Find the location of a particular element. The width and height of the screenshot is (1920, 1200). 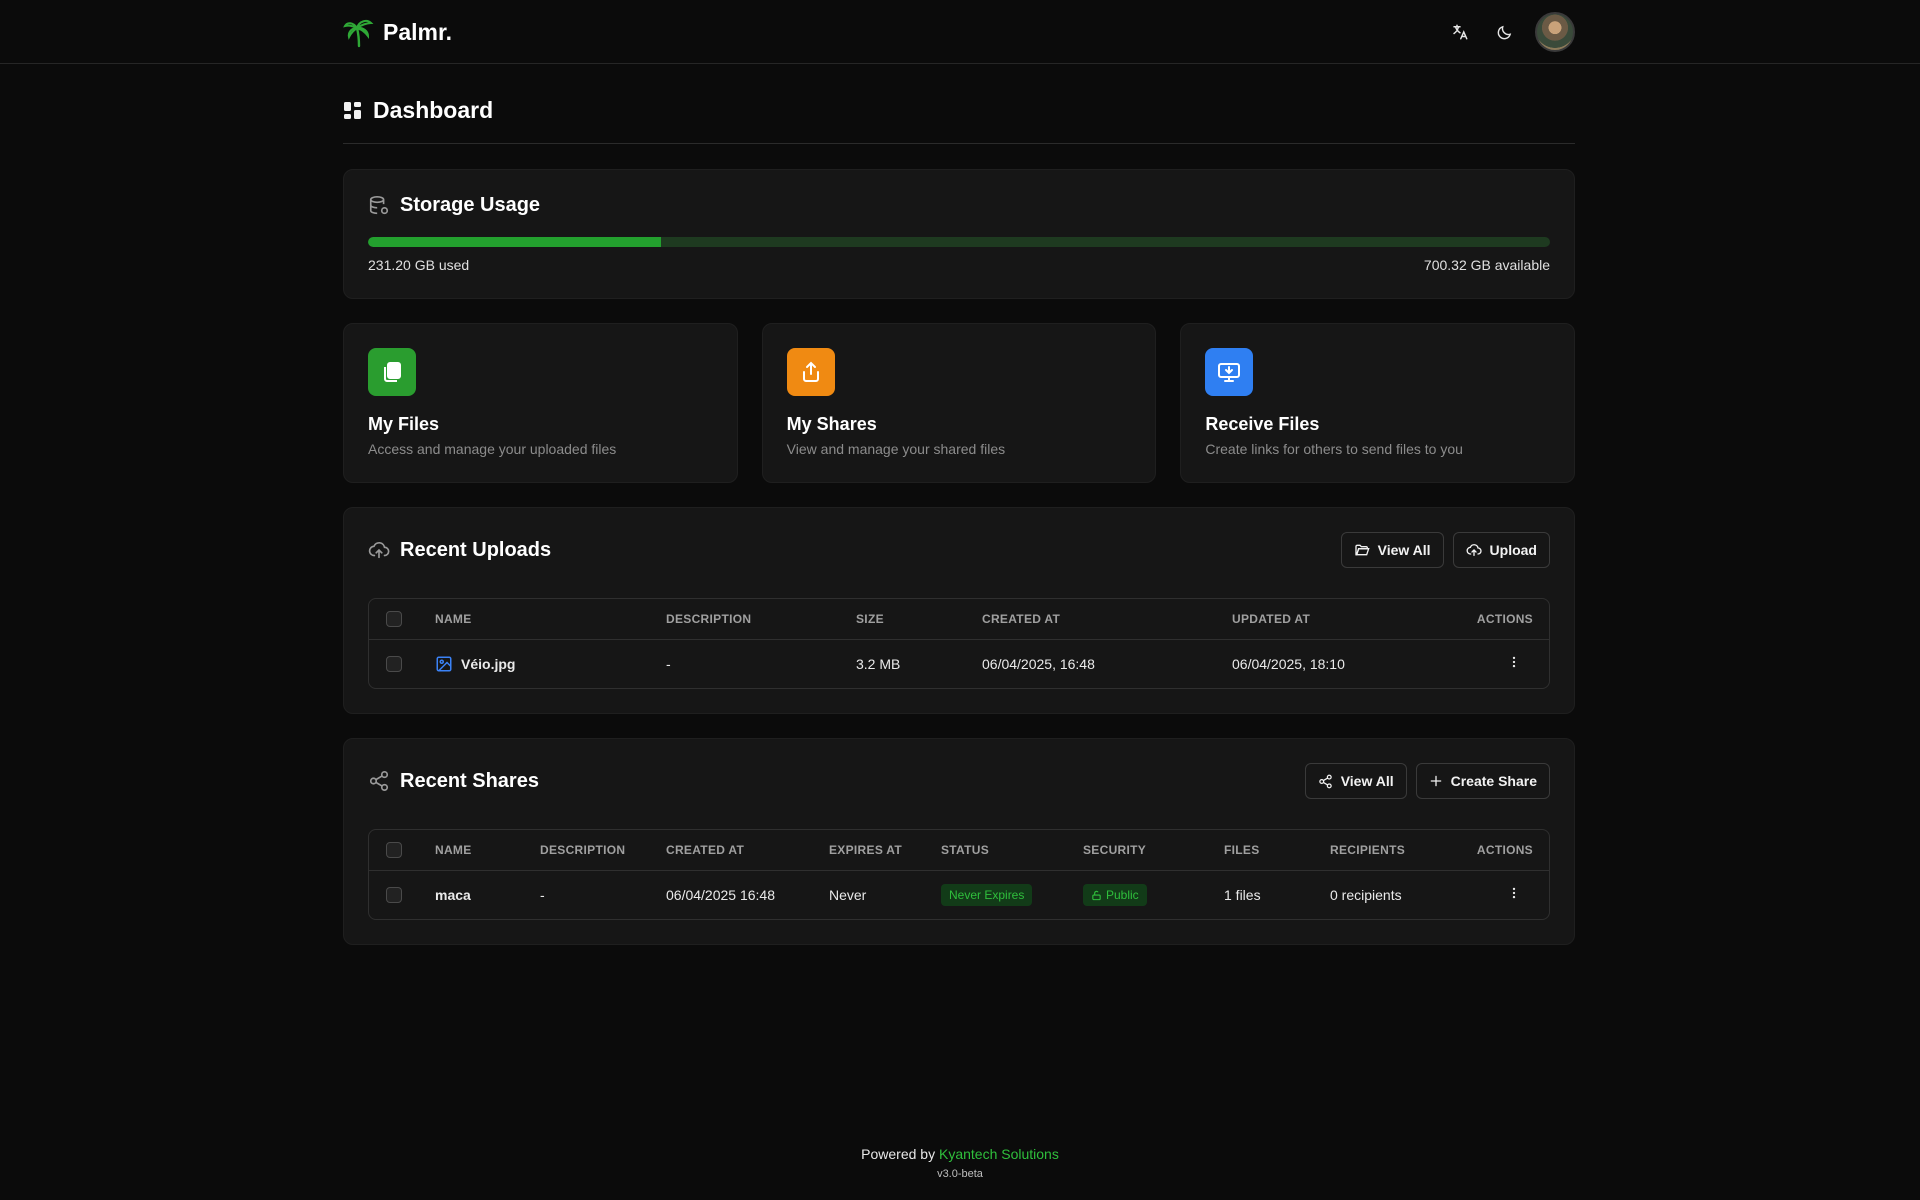

folder-open-icon is located at coordinates (1362, 550).